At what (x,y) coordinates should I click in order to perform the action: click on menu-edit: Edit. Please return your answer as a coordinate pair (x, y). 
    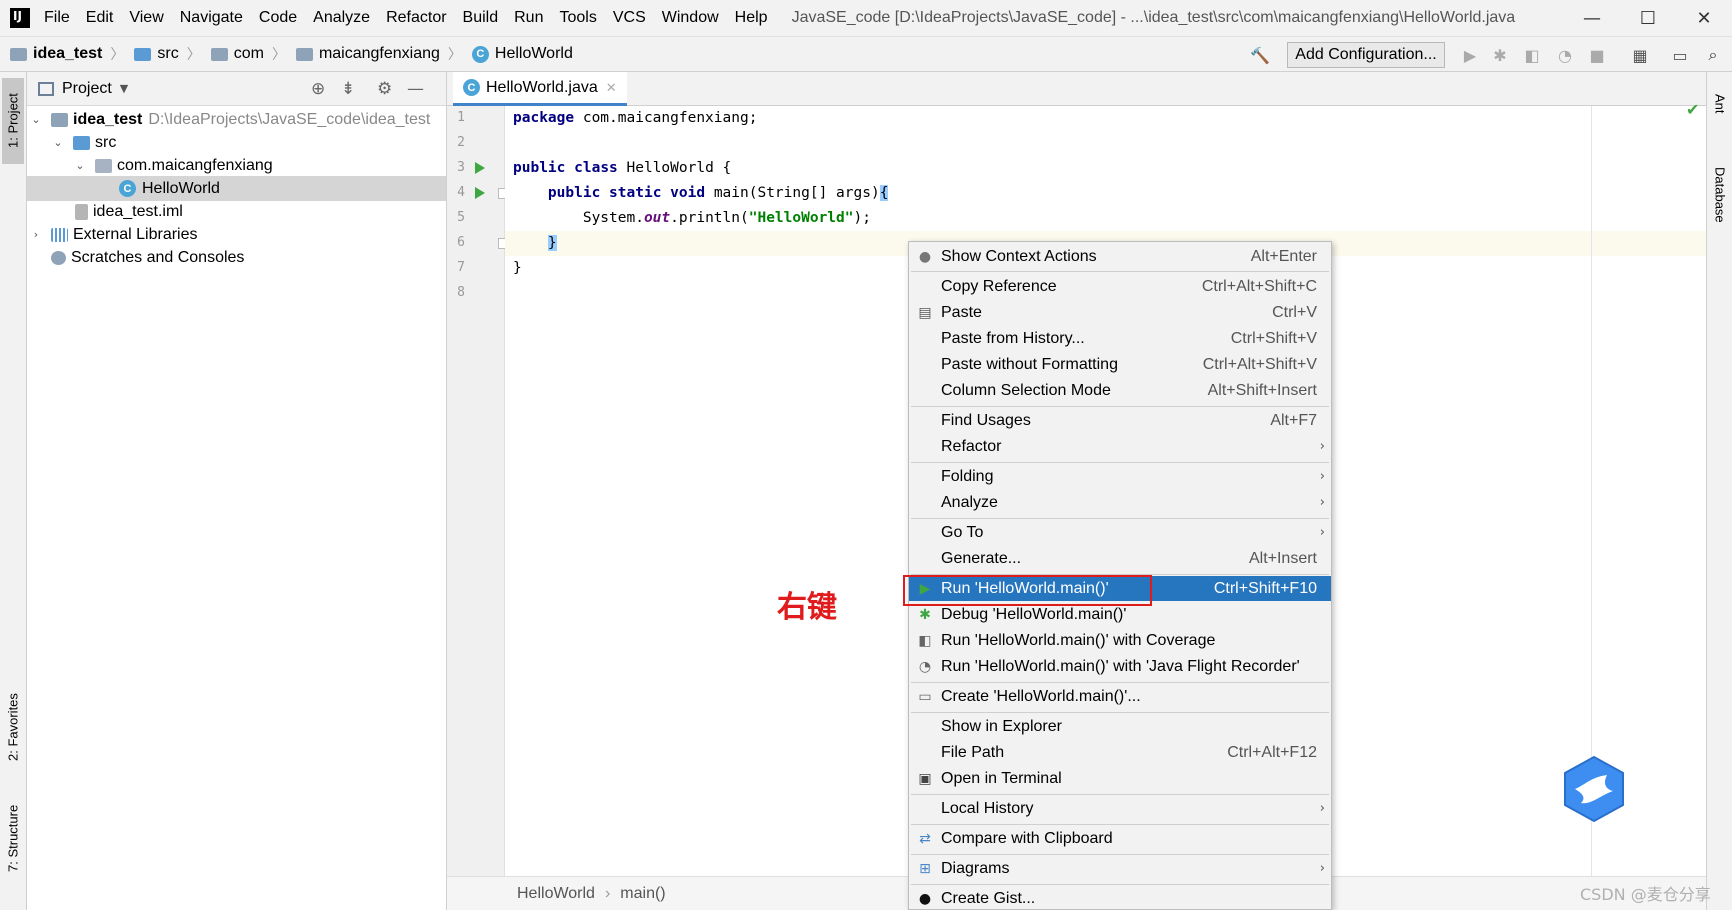
    Looking at the image, I should click on (100, 18).